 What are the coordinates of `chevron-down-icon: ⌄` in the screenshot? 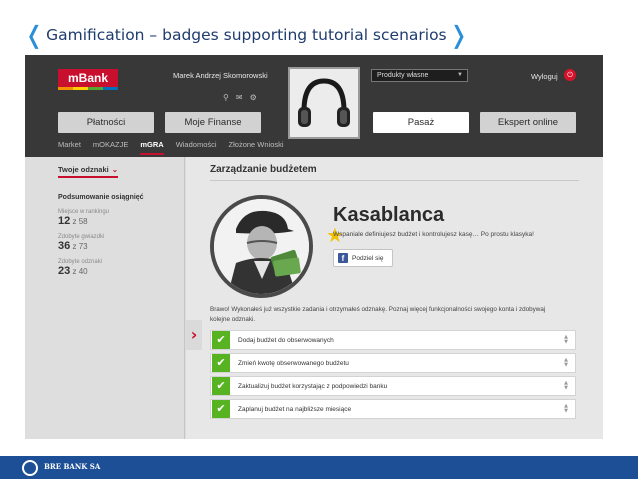 It's located at (114, 169).